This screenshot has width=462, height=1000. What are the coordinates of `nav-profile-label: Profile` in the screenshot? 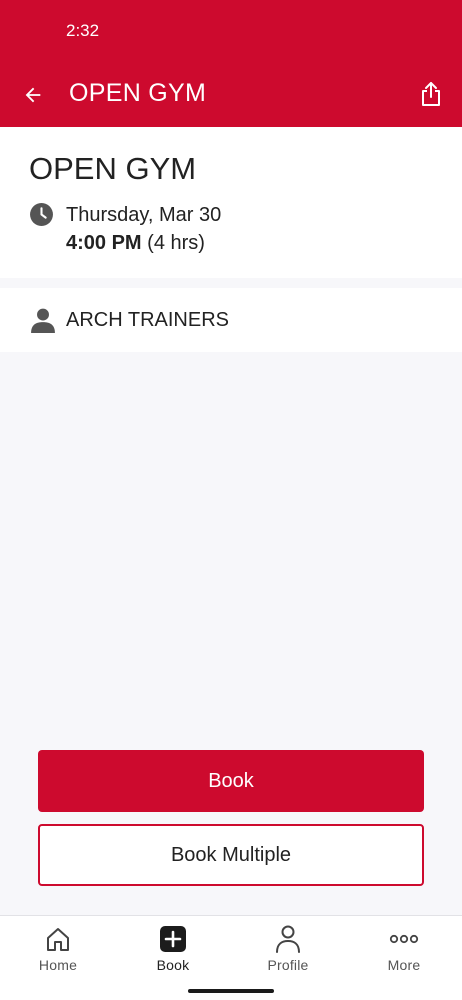 It's located at (288, 965).